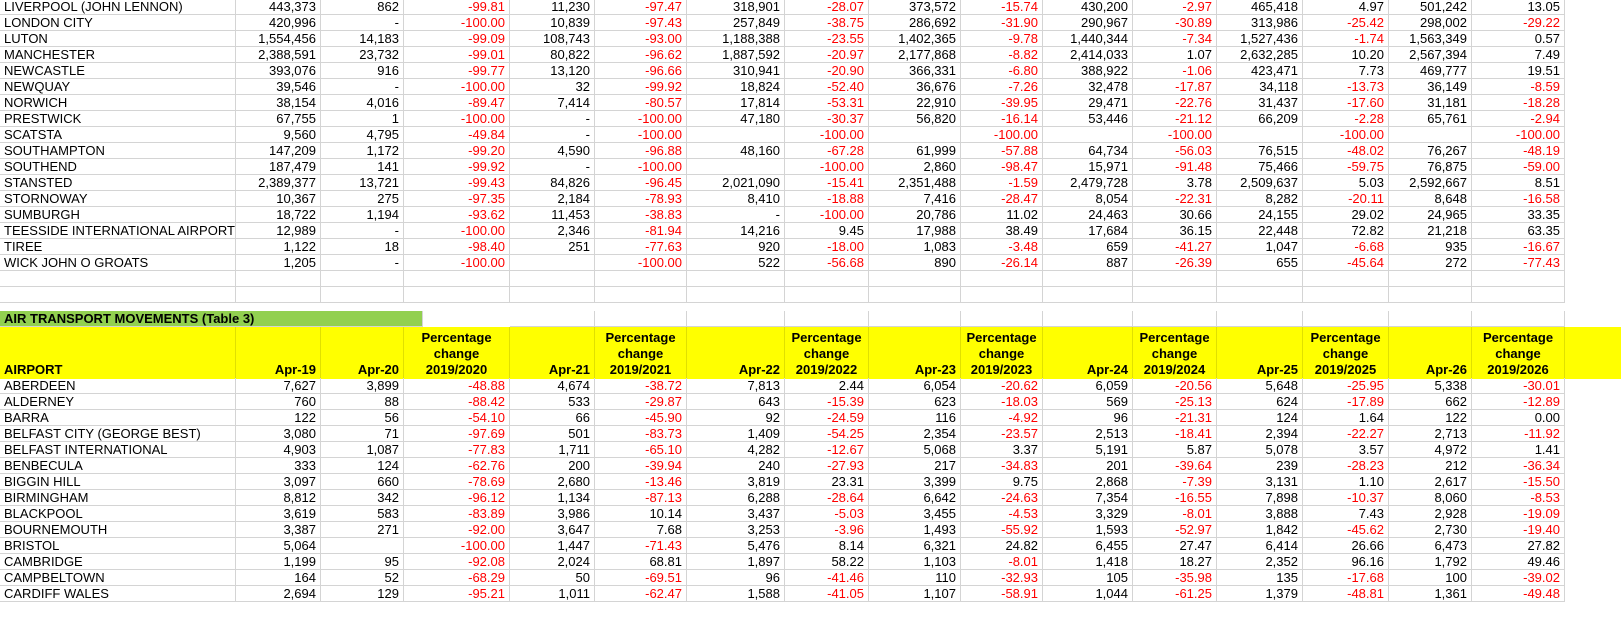 The width and height of the screenshot is (1621, 627). I want to click on airport-name-cell: NEWCASTLE, so click(118, 71).